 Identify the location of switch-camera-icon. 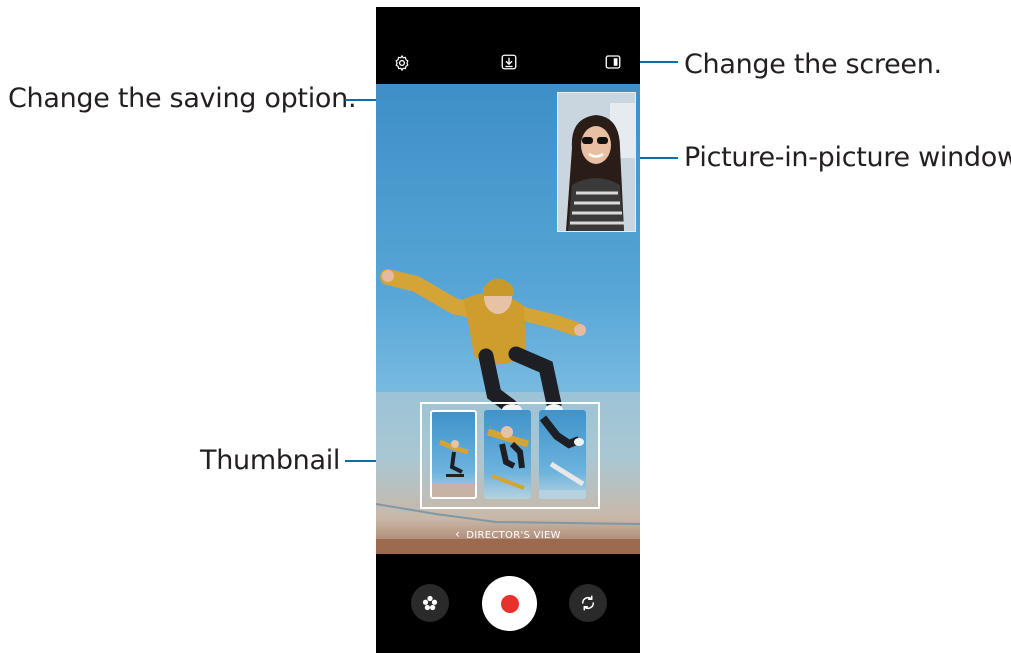
(588, 603).